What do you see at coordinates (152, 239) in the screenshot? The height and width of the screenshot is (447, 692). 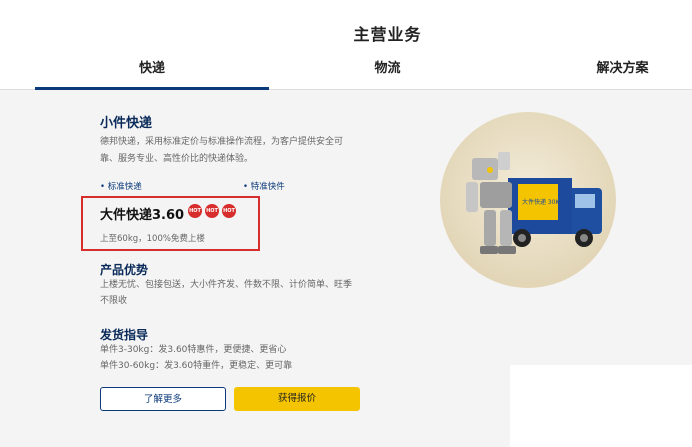 I see `big-express-note: 上至60kg，100%免费上楼` at bounding box center [152, 239].